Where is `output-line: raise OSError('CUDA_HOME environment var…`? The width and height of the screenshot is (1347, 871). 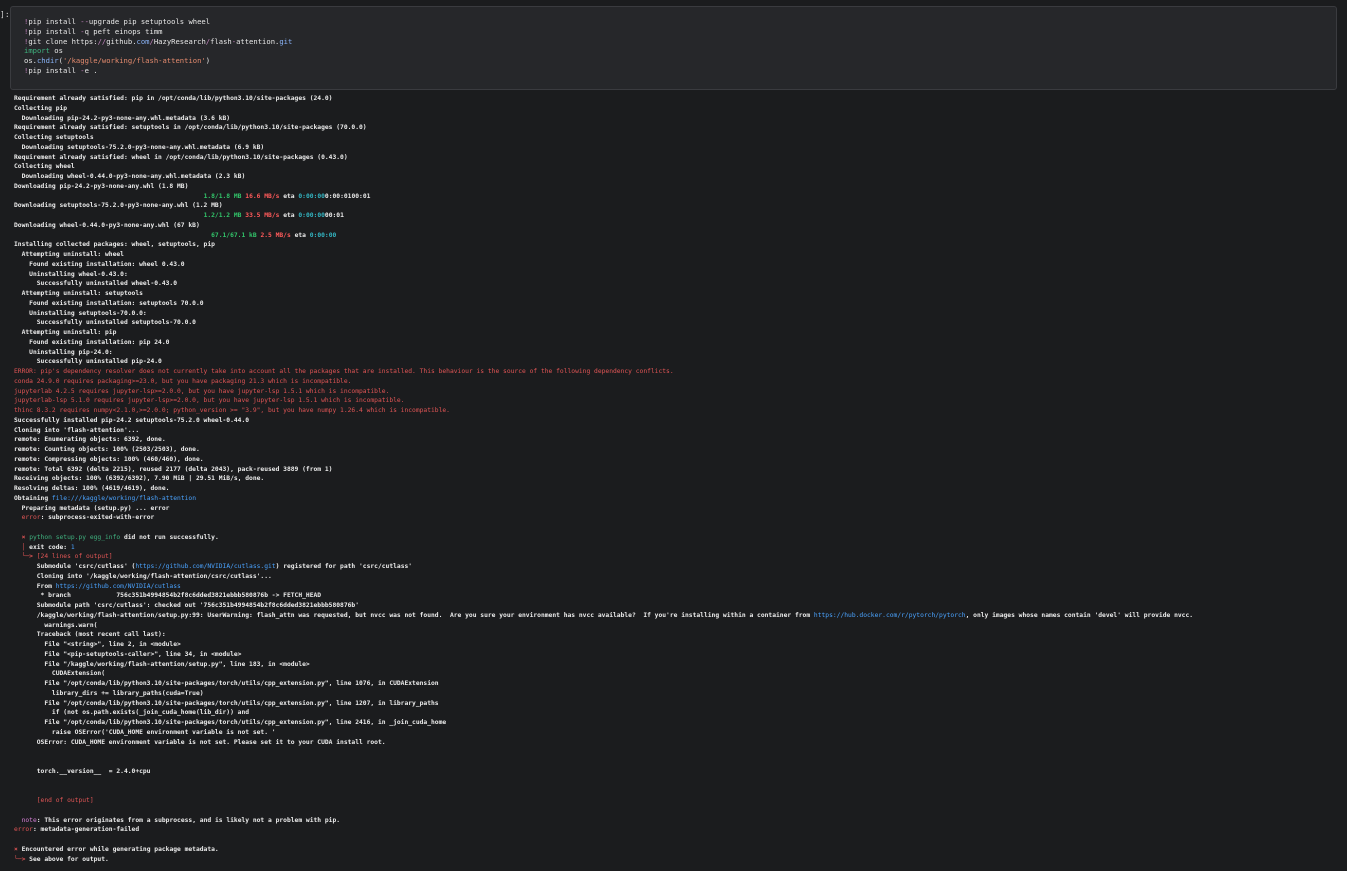
output-line: raise OSError('CUDA_HOME environment var… is located at coordinates (603, 733).